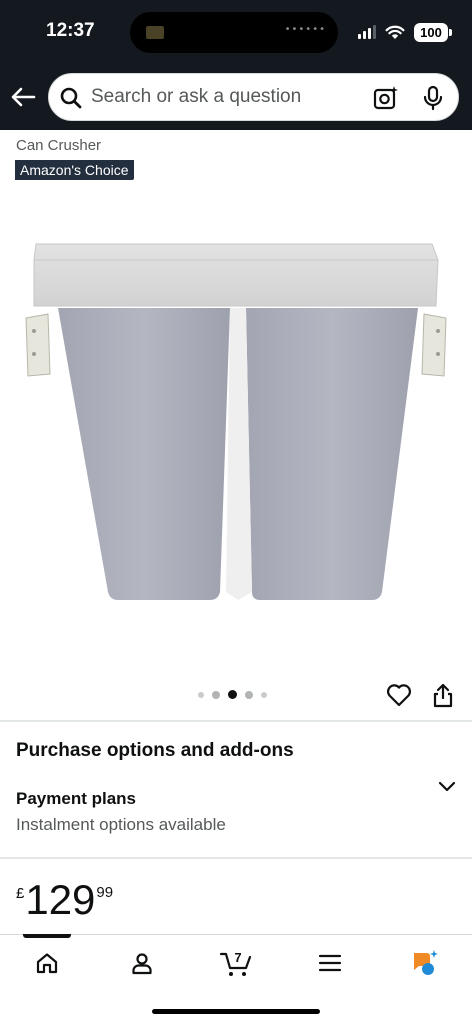  What do you see at coordinates (105, 892) in the screenshot?
I see `price-fraction: 99` at bounding box center [105, 892].